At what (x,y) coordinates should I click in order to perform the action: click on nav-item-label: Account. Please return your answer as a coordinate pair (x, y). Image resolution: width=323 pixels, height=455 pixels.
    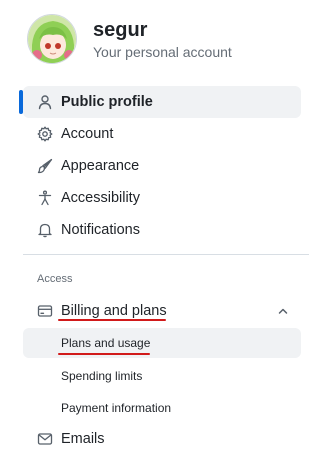
    Looking at the image, I should click on (87, 134).